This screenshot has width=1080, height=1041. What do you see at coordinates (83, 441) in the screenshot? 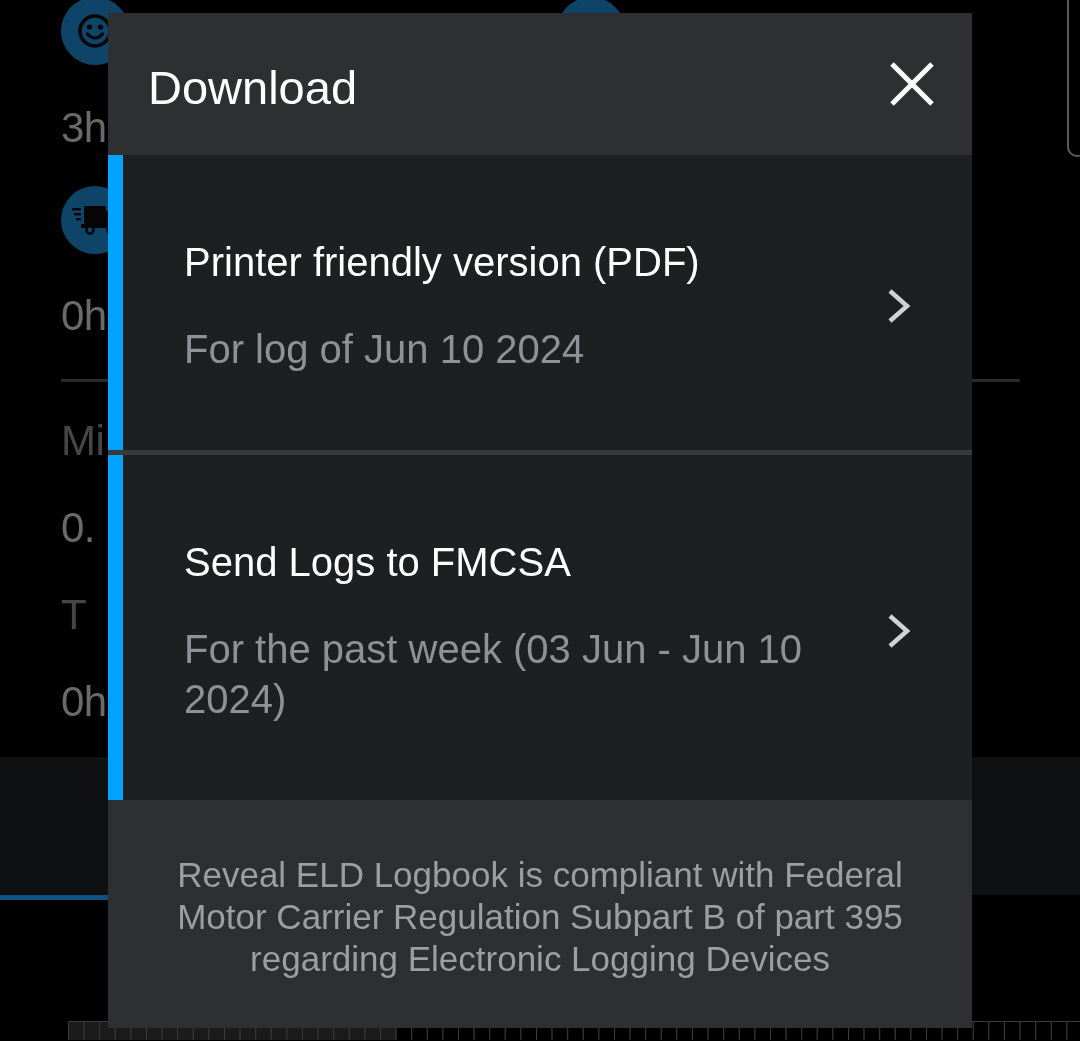
I see `stat-label: Mi` at bounding box center [83, 441].